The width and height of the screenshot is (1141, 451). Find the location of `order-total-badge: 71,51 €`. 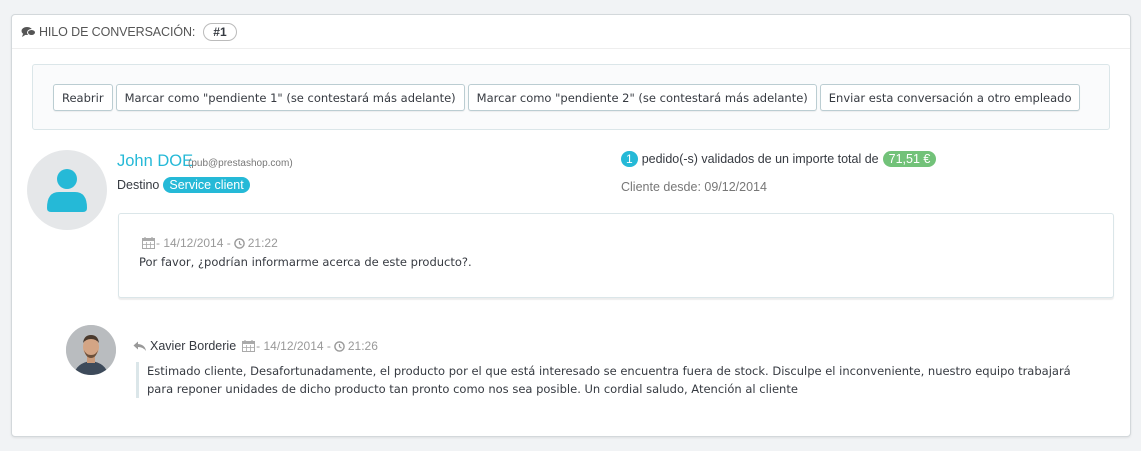

order-total-badge: 71,51 € is located at coordinates (909, 159).